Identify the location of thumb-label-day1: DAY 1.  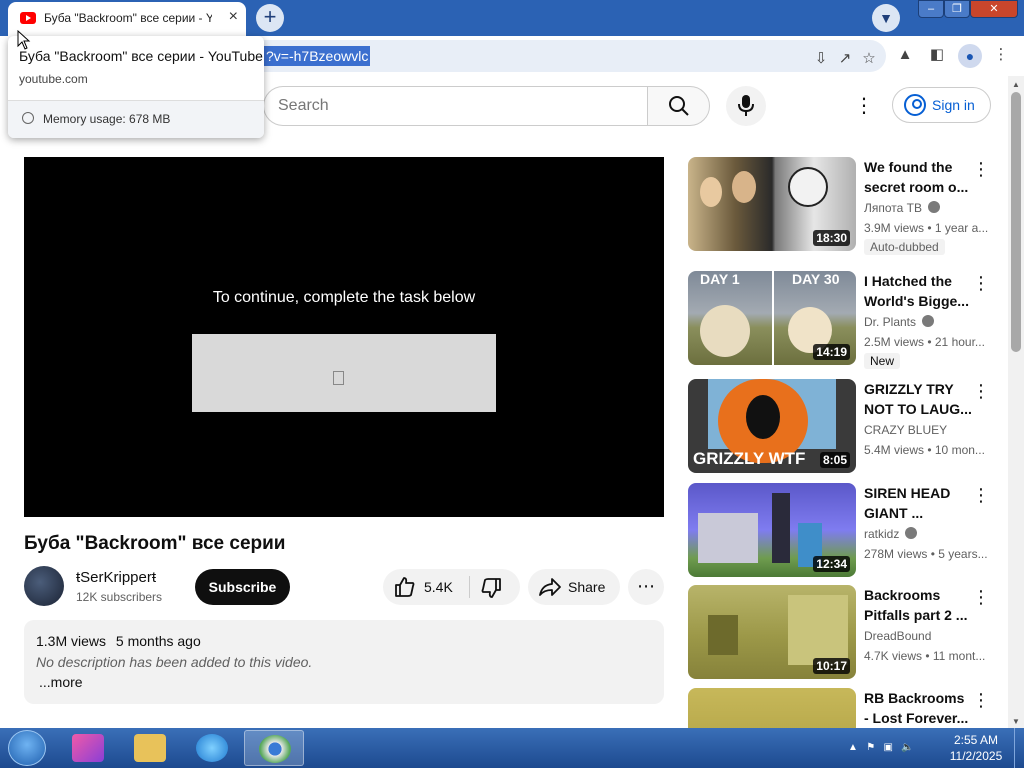
(720, 279).